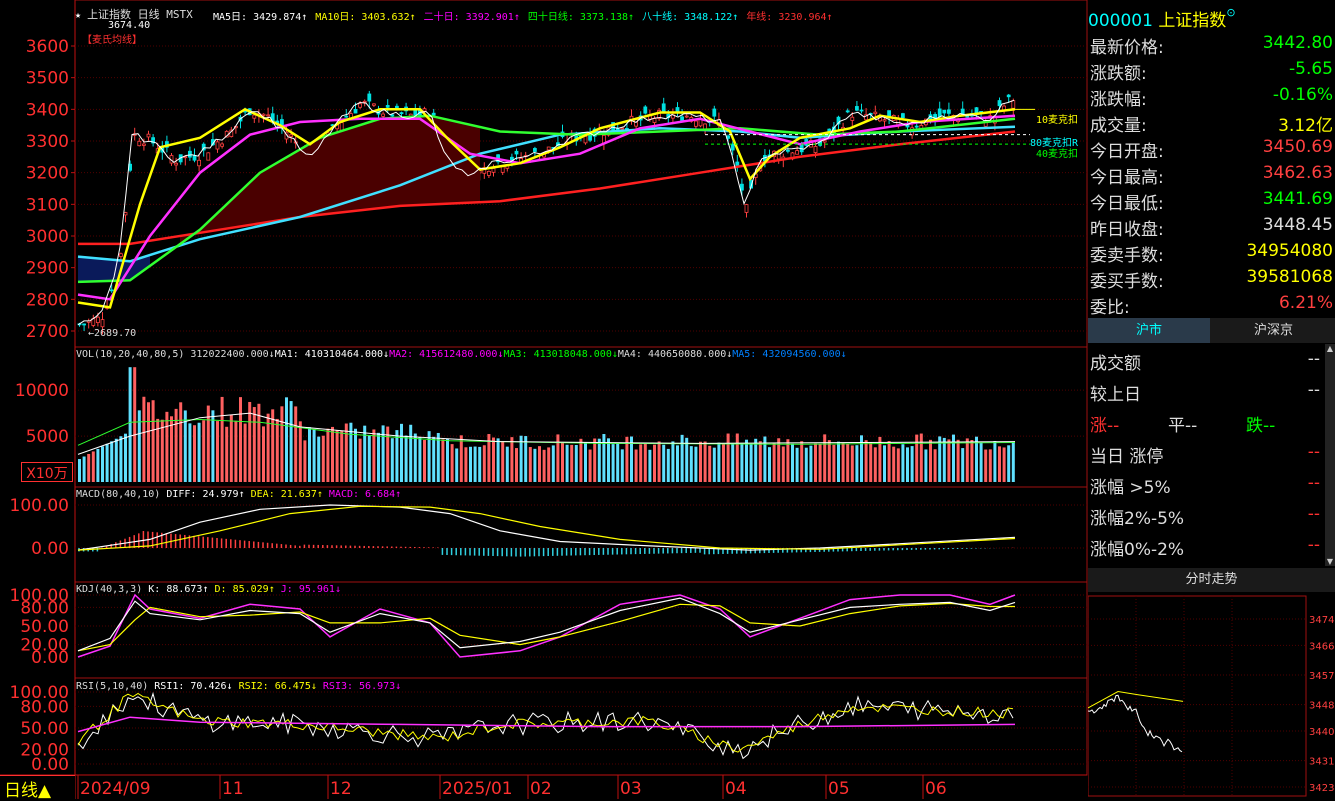  What do you see at coordinates (47, 237) in the screenshot?
I see `price-tick-label: 3000` at bounding box center [47, 237].